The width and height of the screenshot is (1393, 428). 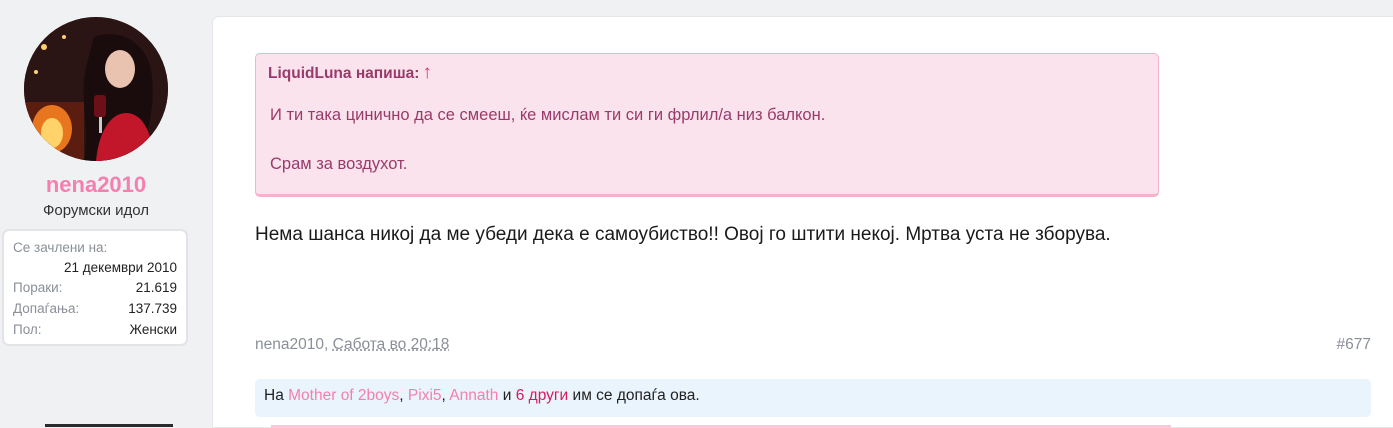 I want to click on stat-value-posts: 21.619, so click(x=156, y=287).